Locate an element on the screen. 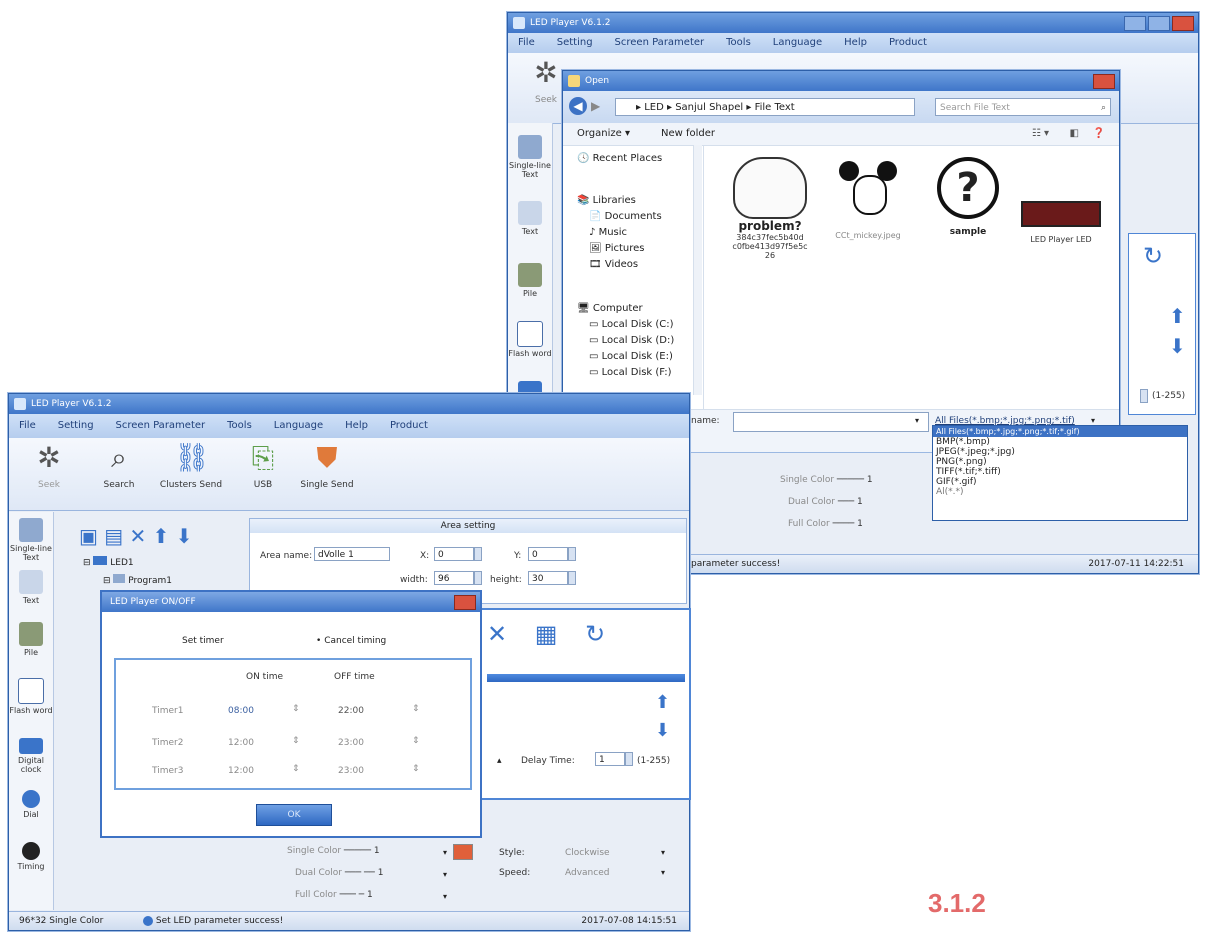 This screenshot has width=1206, height=937. timer1-off: 22:00 is located at coordinates (351, 711).